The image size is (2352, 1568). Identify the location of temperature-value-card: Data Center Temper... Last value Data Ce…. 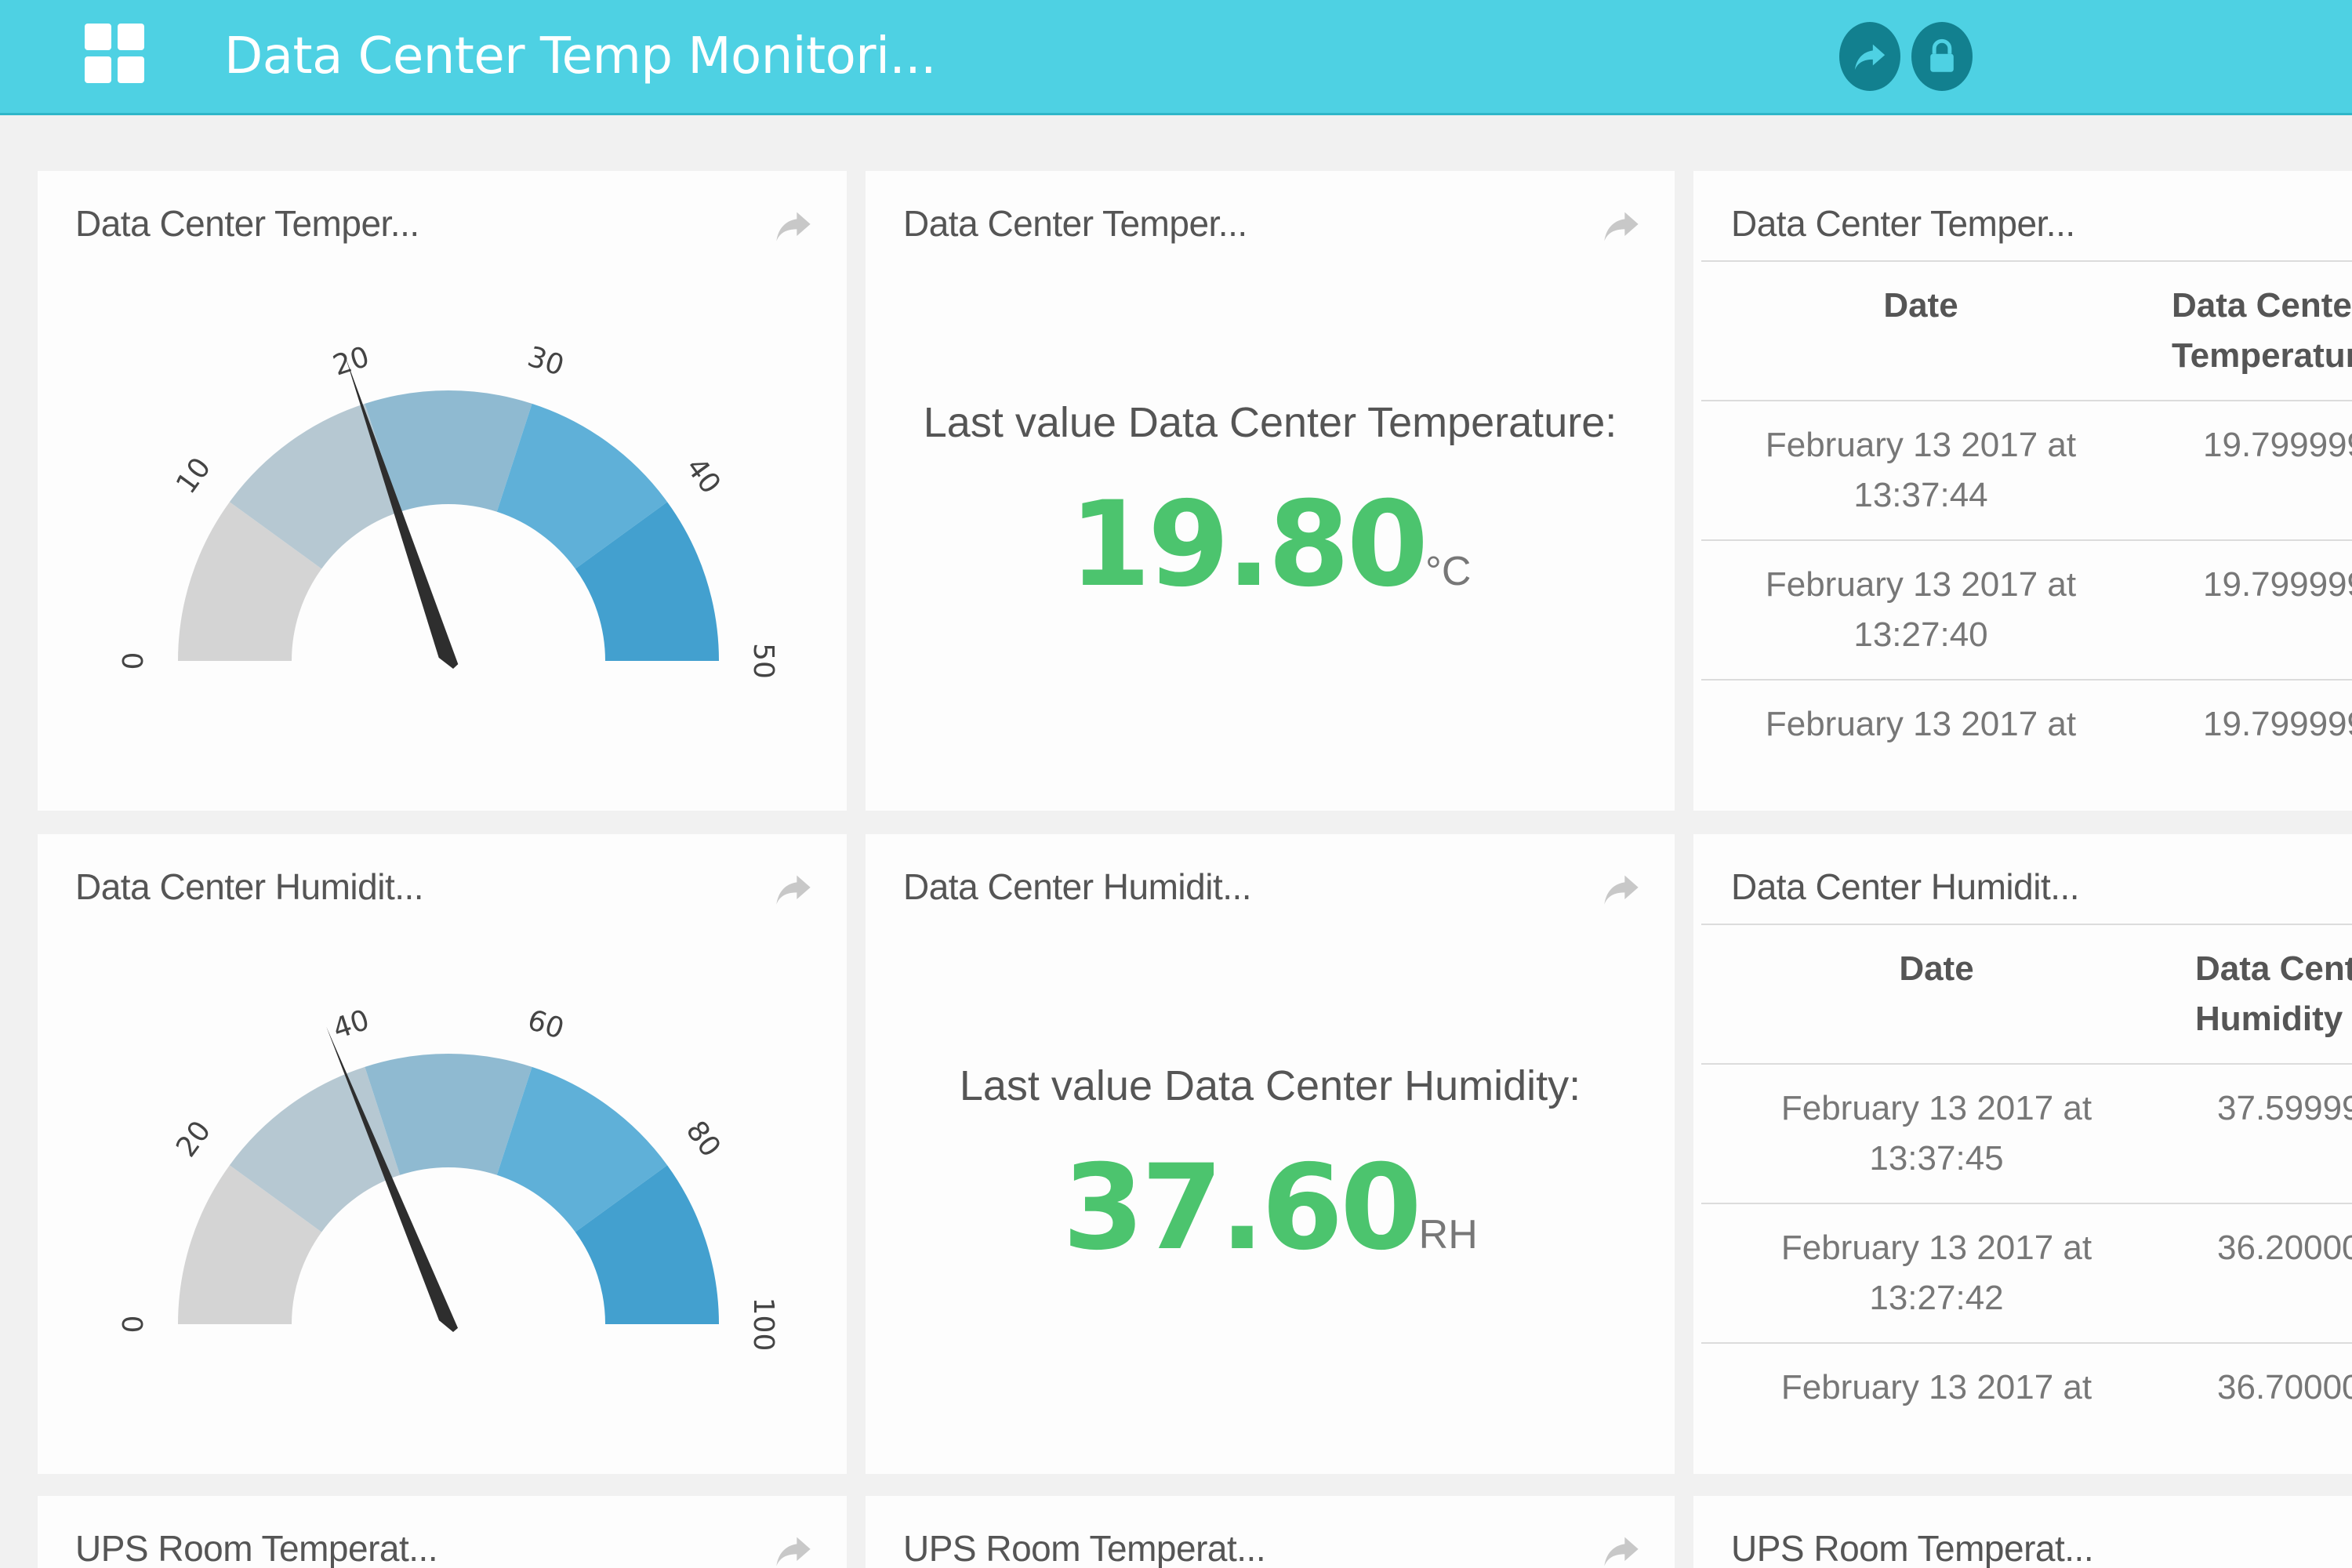
(1270, 491).